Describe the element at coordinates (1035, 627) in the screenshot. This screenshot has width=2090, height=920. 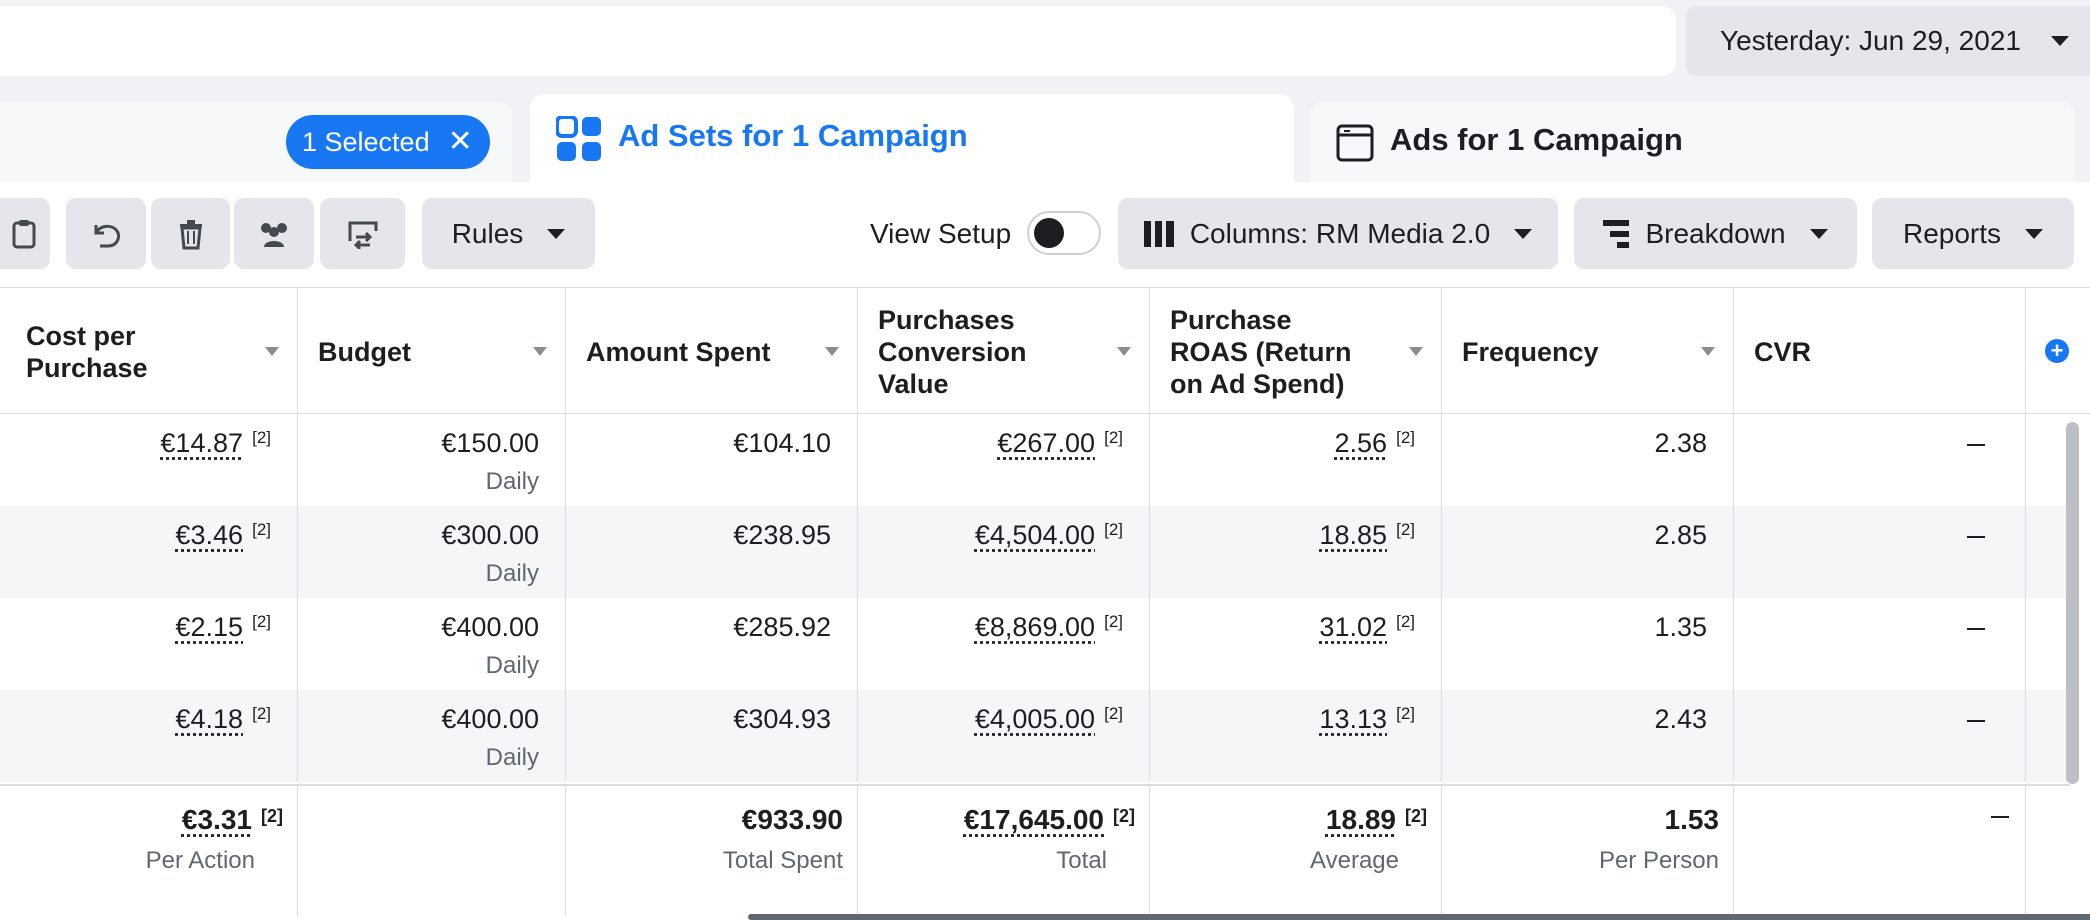
I see `conversion-value: €8,869.00` at that location.